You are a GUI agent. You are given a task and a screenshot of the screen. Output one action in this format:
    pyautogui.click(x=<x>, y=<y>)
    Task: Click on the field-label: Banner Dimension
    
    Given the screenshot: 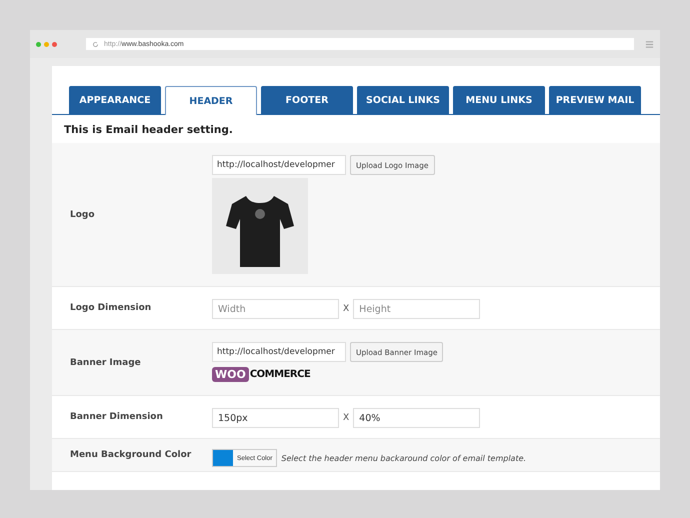 What is the action you would take?
    pyautogui.click(x=117, y=417)
    